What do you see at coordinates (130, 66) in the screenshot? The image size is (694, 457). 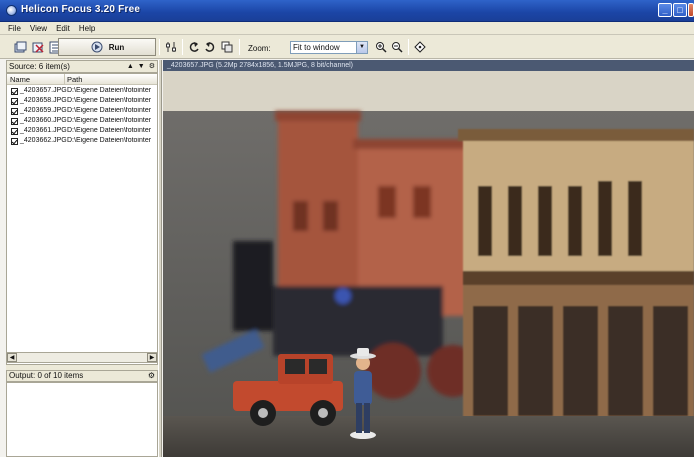 I see `move-up-icon: ▲` at bounding box center [130, 66].